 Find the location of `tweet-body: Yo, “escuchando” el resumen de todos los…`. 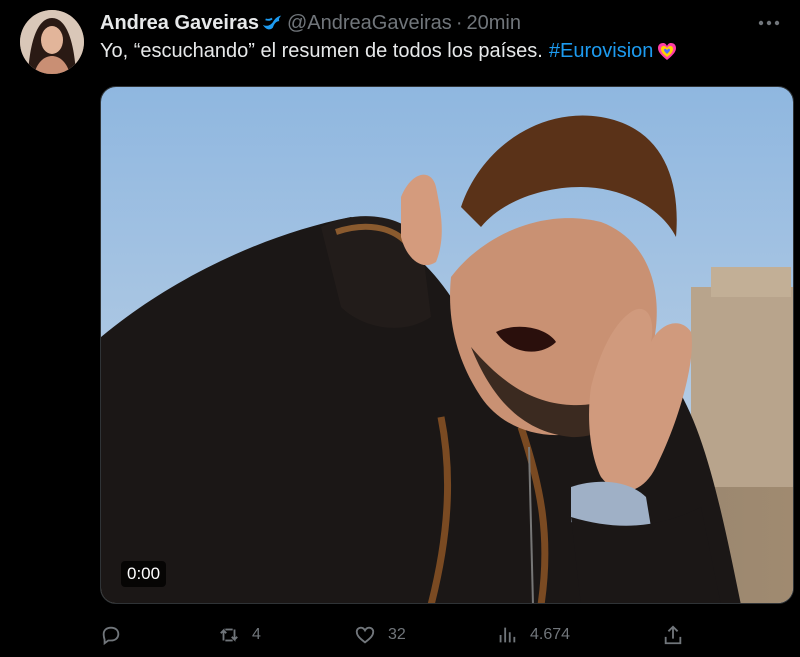

tweet-body: Yo, “escuchando” el resumen de todos los… is located at coordinates (321, 51).